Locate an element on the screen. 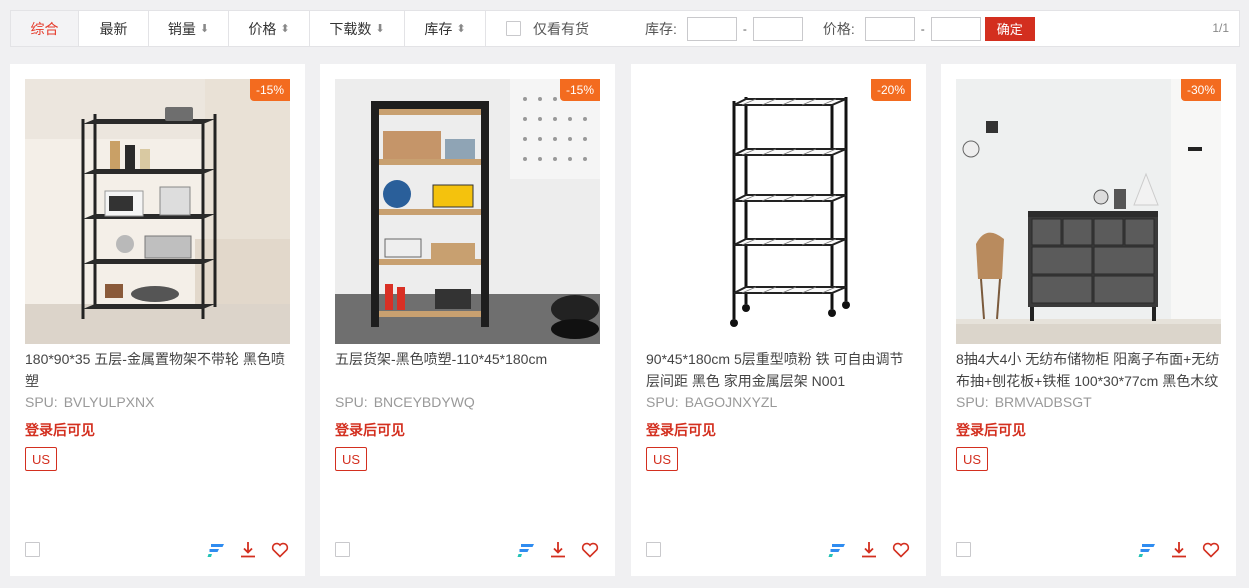 This screenshot has width=1249, height=588. tab-downloads: 下载数 ⬇ is located at coordinates (357, 28).